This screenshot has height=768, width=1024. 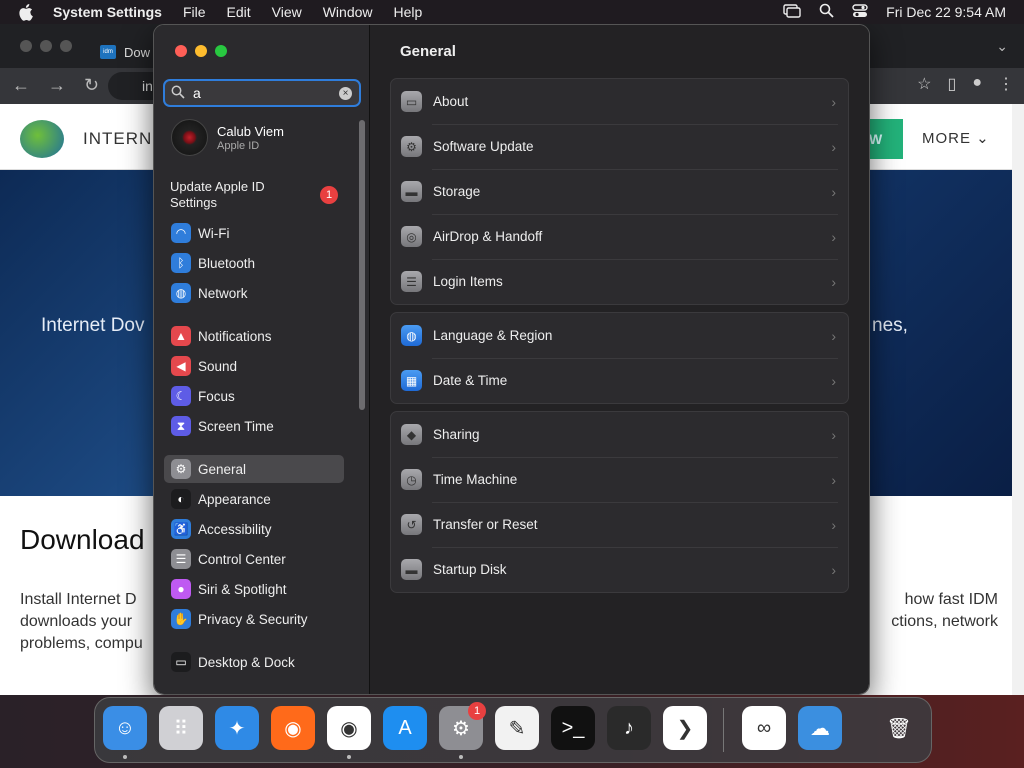 I want to click on settings-row-airdrop-handoff: ◎ AirDrop & Handoff ›, so click(x=619, y=236).